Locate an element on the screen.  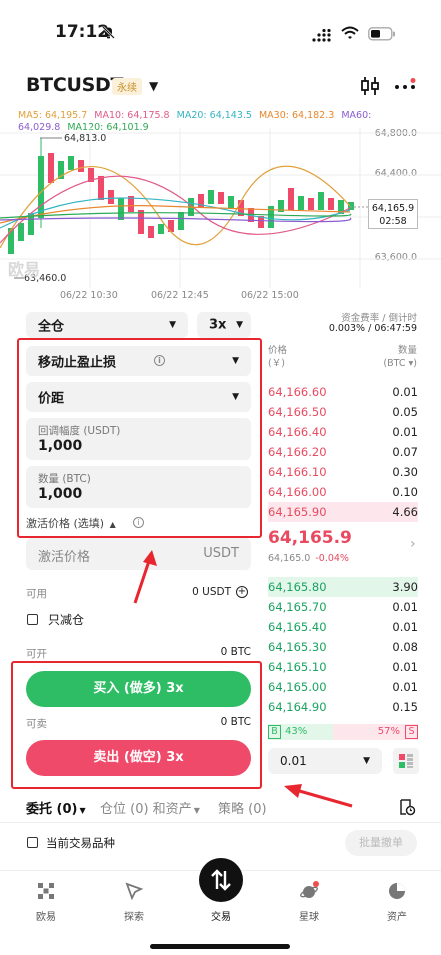
signal-icon is located at coordinates (323, 36).